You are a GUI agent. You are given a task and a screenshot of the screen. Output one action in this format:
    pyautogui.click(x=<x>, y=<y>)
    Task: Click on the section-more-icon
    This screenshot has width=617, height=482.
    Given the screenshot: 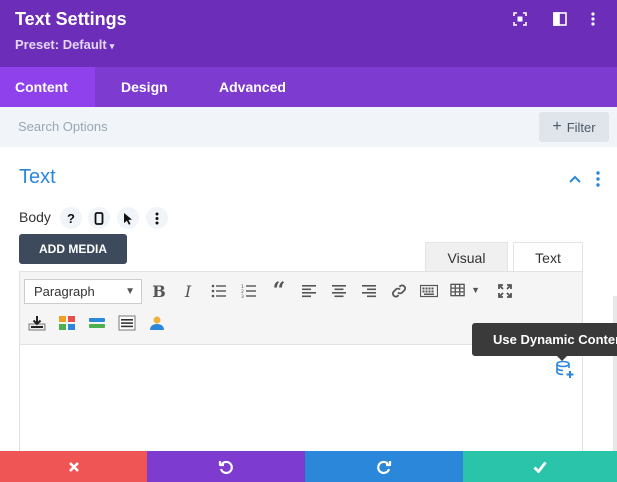 What is the action you would take?
    pyautogui.click(x=598, y=179)
    